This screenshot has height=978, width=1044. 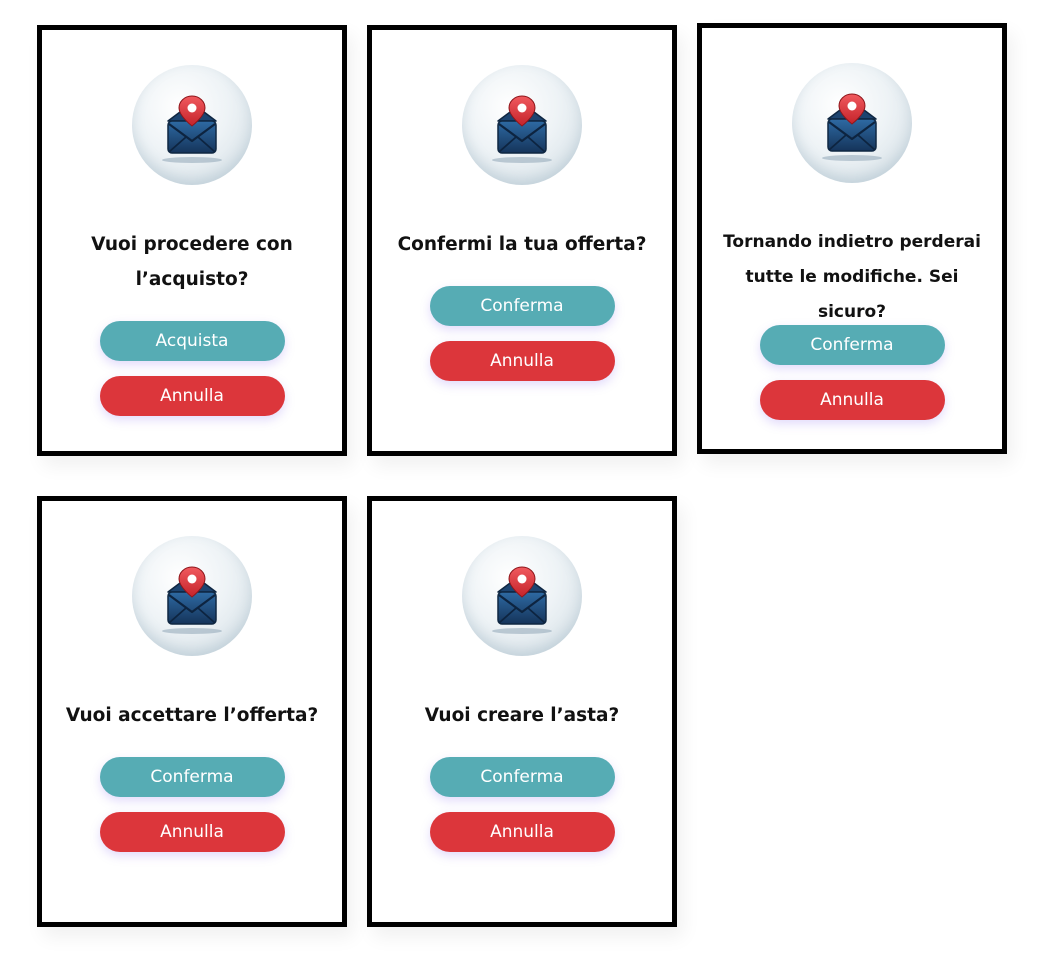 I want to click on question-line: Confermi la tua offerta?, so click(x=522, y=244).